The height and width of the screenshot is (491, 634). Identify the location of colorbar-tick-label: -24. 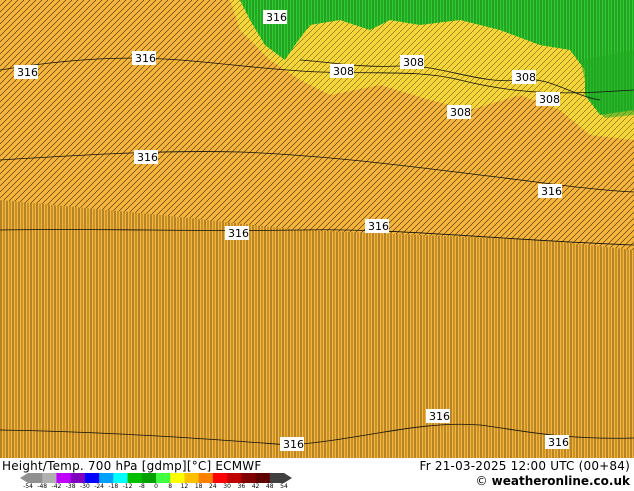
(99, 486).